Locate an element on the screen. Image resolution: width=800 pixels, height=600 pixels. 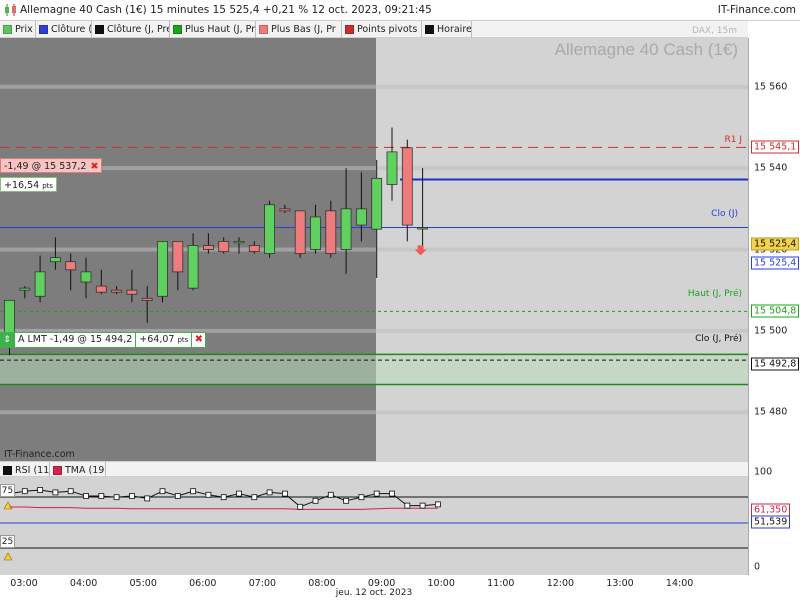
indicator-legend-label: RSI (11 is located at coordinates (32, 470).